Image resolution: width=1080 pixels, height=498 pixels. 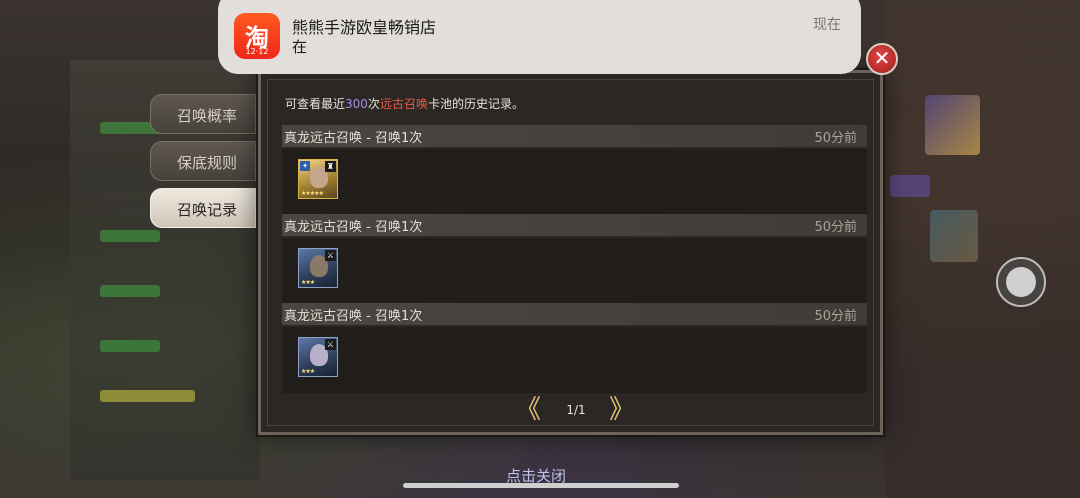 I want to click on tab-label: 召唤记录, so click(x=207, y=210).